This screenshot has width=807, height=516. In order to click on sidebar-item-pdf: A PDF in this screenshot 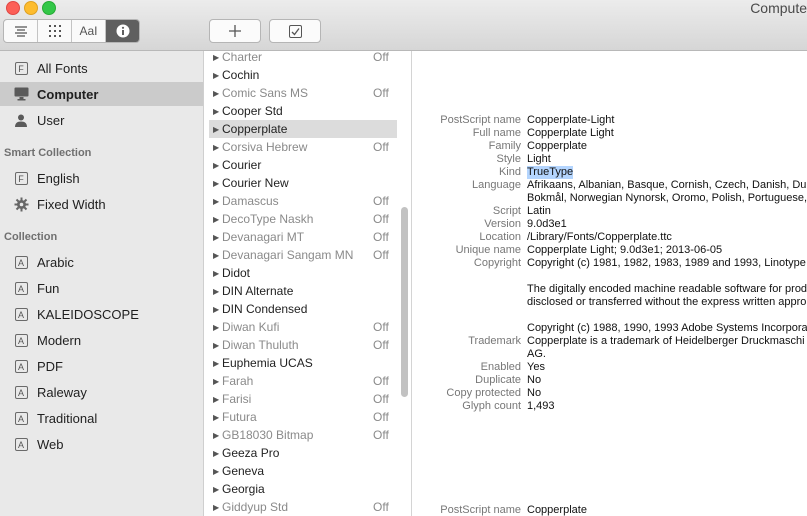, I will do `click(101, 366)`.